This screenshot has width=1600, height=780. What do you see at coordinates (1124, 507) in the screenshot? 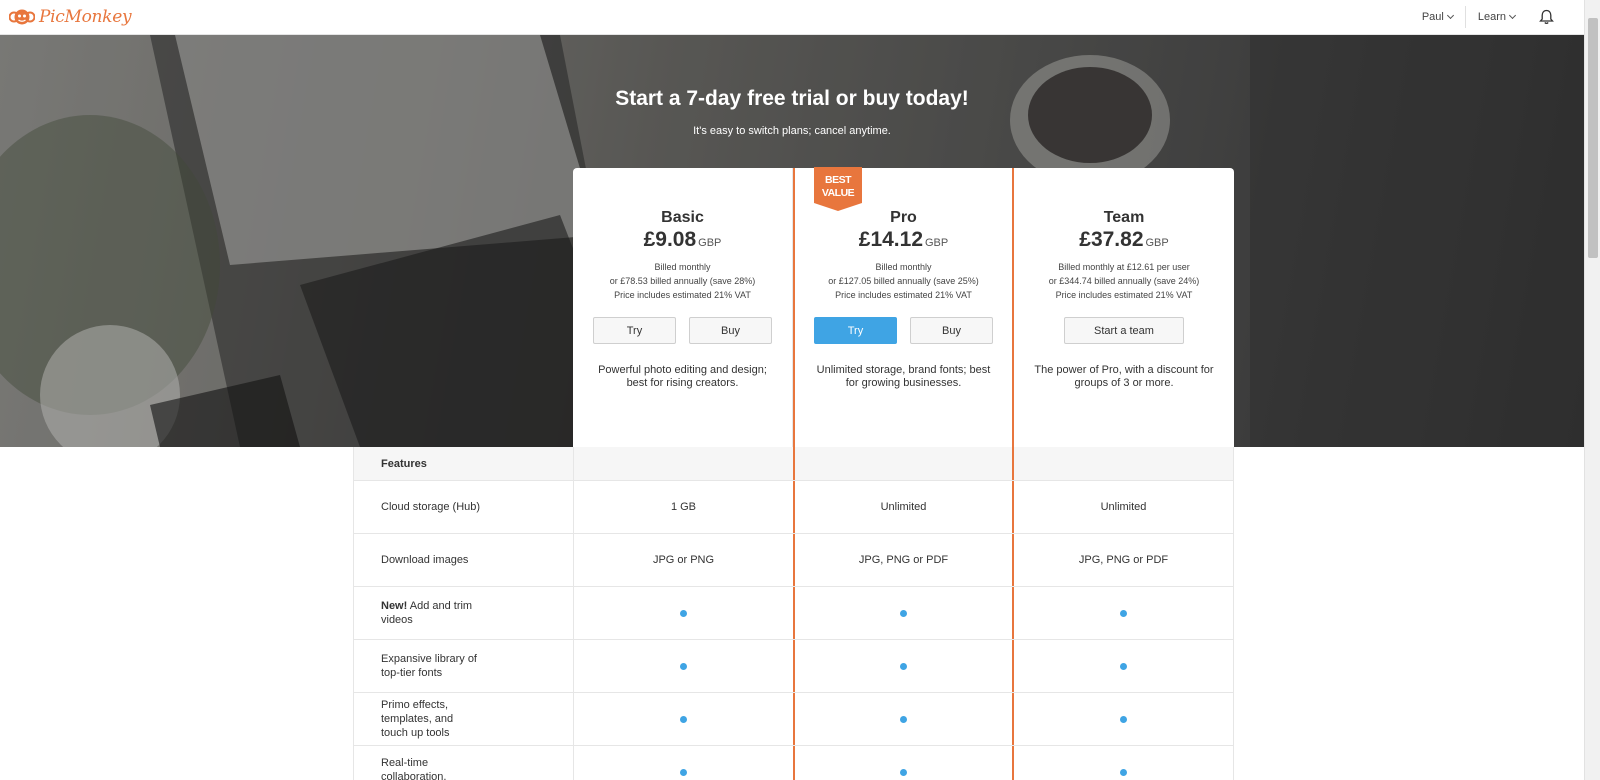
I see `feature-value-team: Unlimited` at bounding box center [1124, 507].